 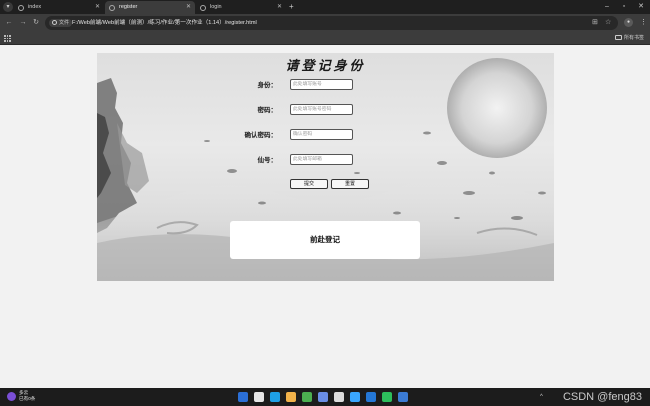 I want to click on login-card: 前赴登记, so click(x=325, y=240).